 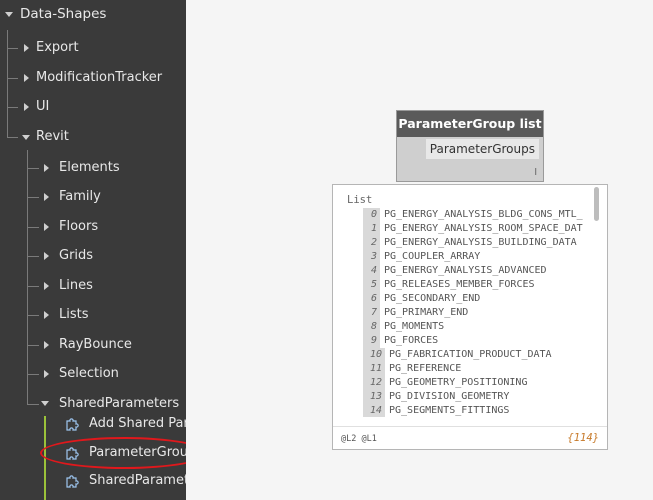 What do you see at coordinates (371, 257) in the screenshot?
I see `list-item-index: 3` at bounding box center [371, 257].